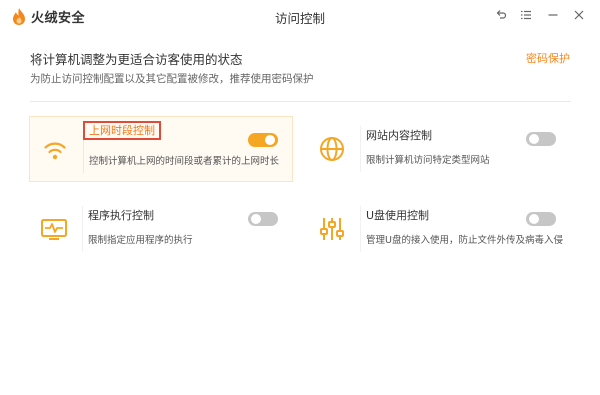 This screenshot has width=600, height=395. What do you see at coordinates (464, 240) in the screenshot?
I see `card-description: 管理U盘的接入使用，防止文件外传及病毒入侵` at bounding box center [464, 240].